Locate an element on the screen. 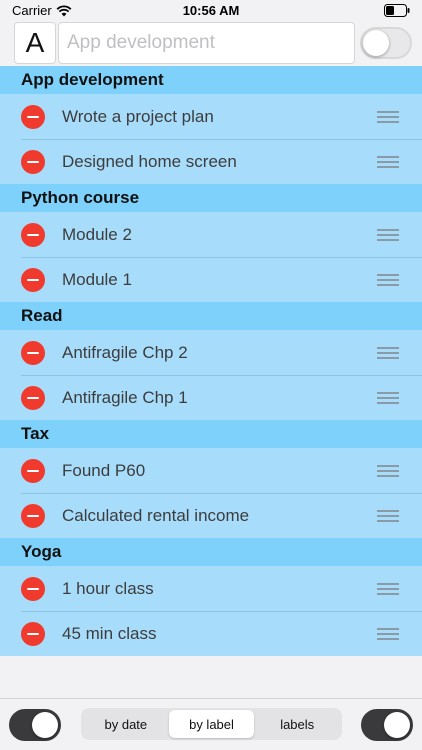 Image resolution: width=422 pixels, height=750 pixels. segment-labels: labels is located at coordinates (297, 724).